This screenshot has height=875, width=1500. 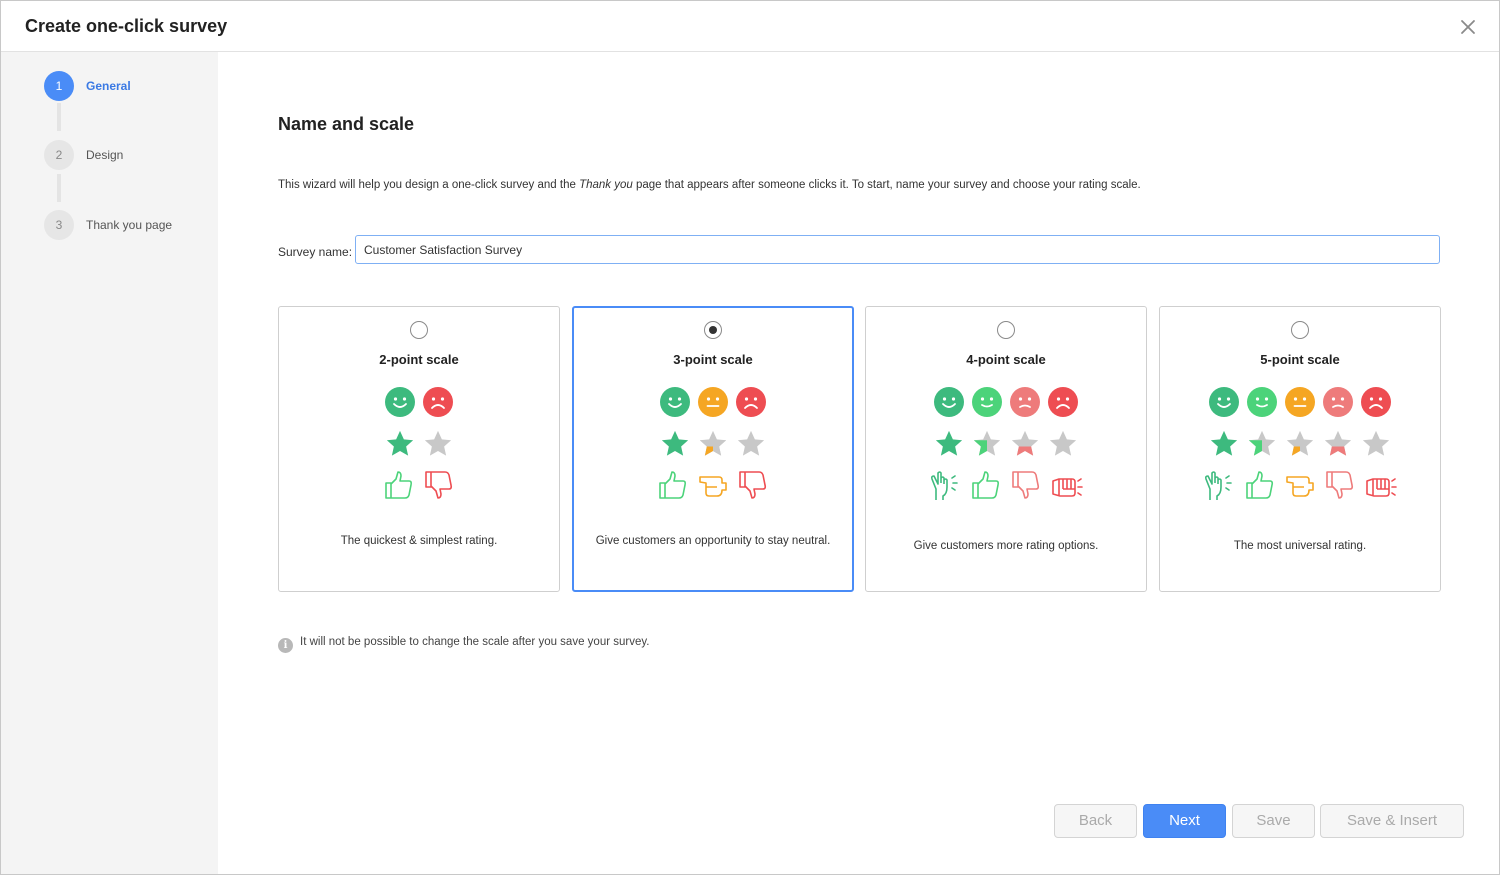 I want to click on step-label: General, so click(x=108, y=86).